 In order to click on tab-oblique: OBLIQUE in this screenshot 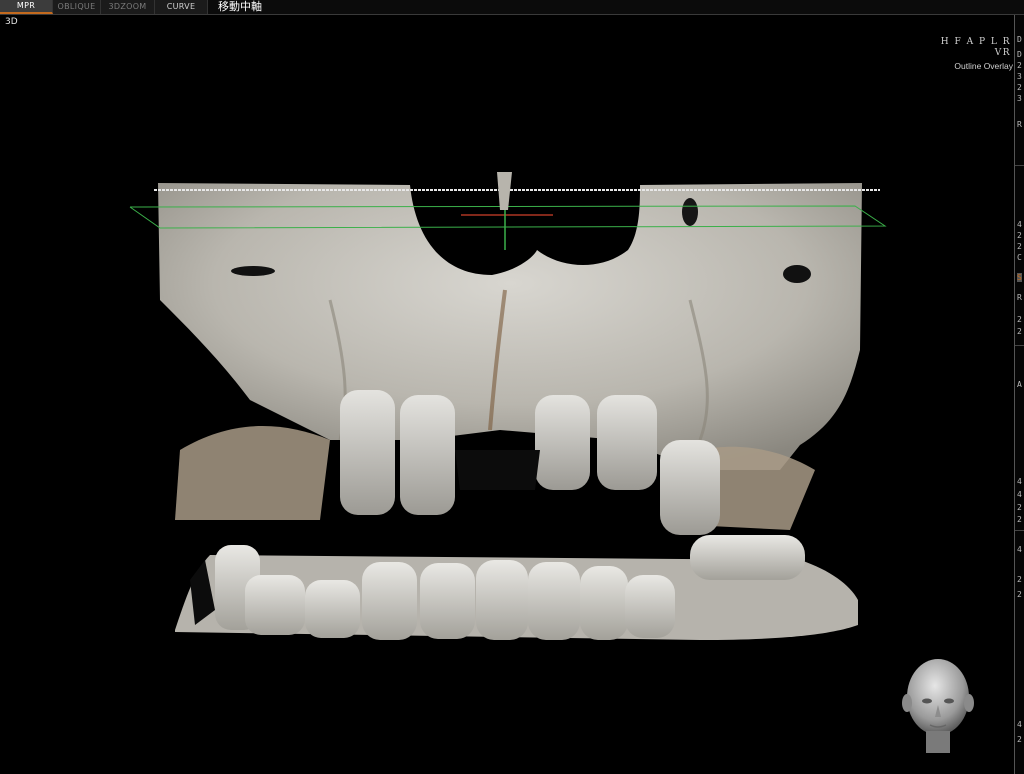, I will do `click(77, 7)`.